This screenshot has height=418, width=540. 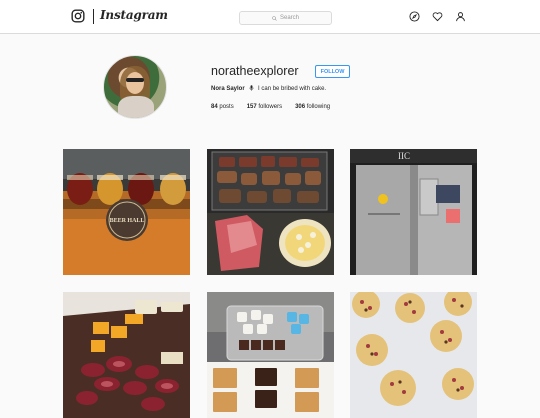 What do you see at coordinates (404, 156) in the screenshot?
I see `hospital-sign-caption: IIC` at bounding box center [404, 156].